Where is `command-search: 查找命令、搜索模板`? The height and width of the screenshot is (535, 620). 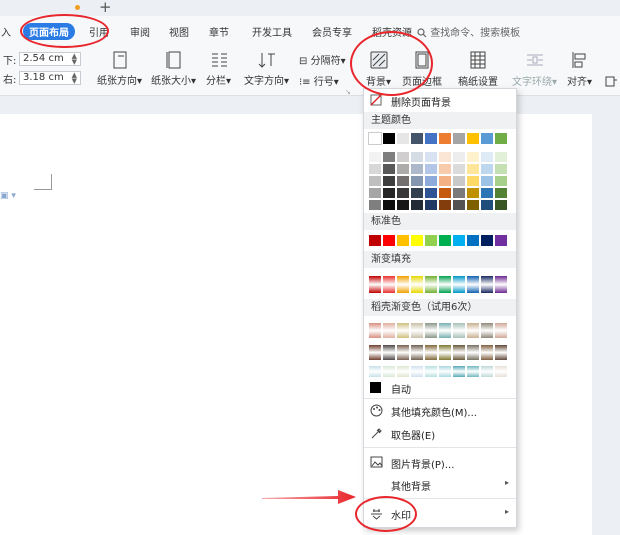 command-search: 查找命令、搜索模板 is located at coordinates (468, 31).